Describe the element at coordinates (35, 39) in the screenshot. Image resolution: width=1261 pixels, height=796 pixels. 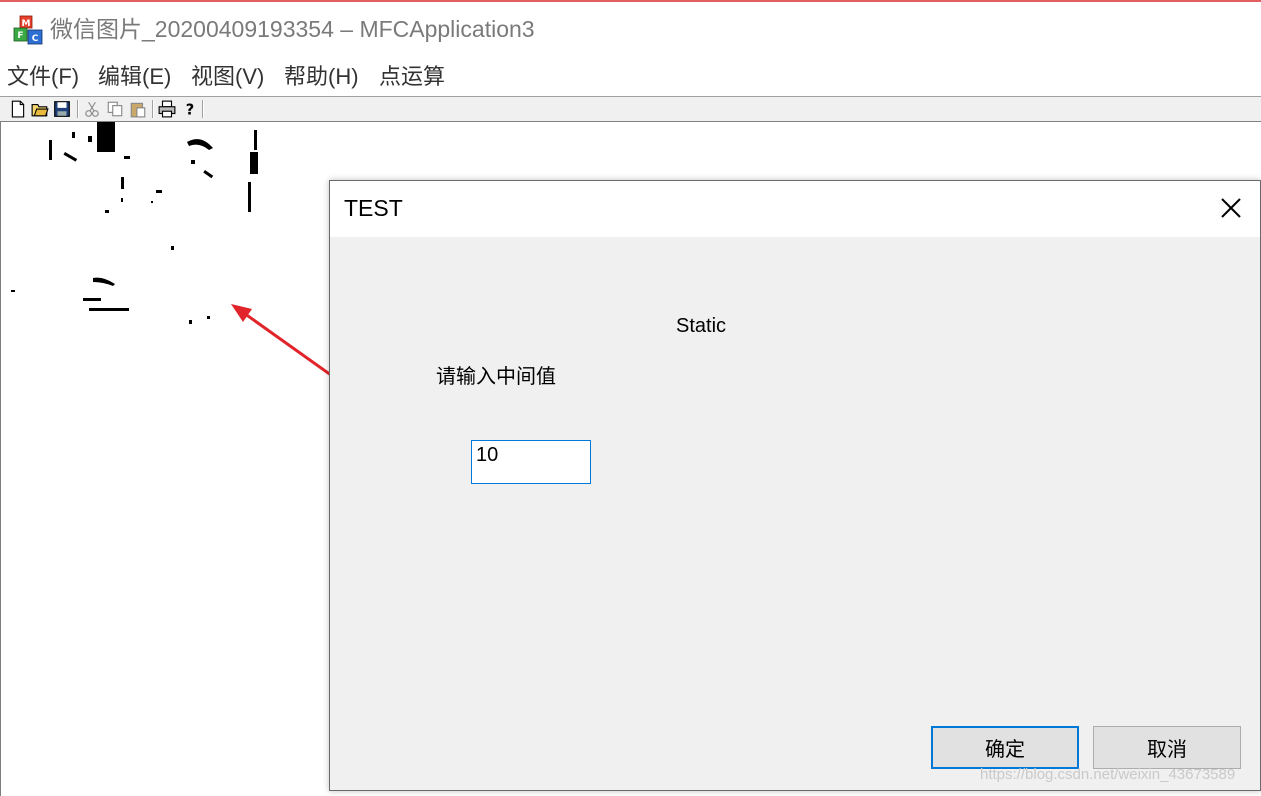
I see `svg-text: C` at that location.